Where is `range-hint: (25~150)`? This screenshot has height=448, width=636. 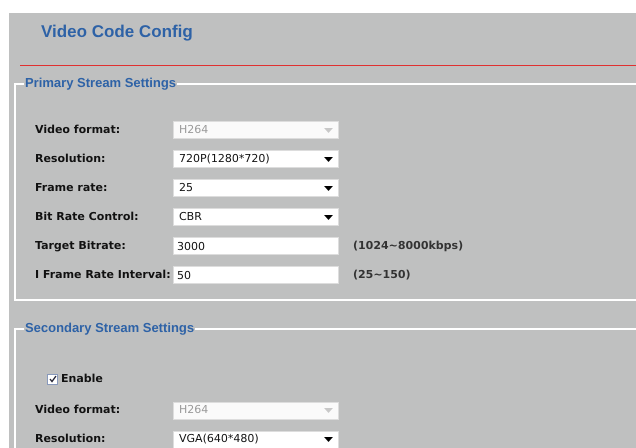 range-hint: (25~150) is located at coordinates (382, 274).